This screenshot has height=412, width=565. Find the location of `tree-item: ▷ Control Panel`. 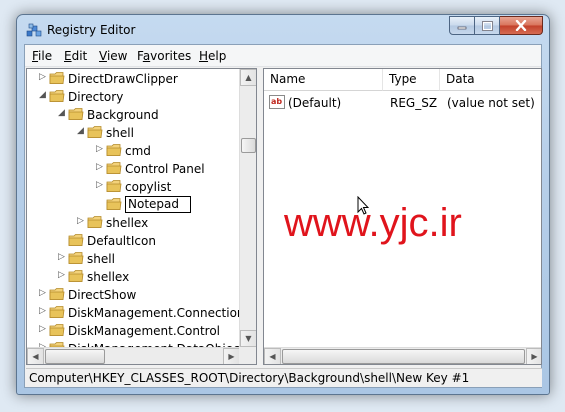

tree-item: ▷ Control Panel is located at coordinates (133, 169).